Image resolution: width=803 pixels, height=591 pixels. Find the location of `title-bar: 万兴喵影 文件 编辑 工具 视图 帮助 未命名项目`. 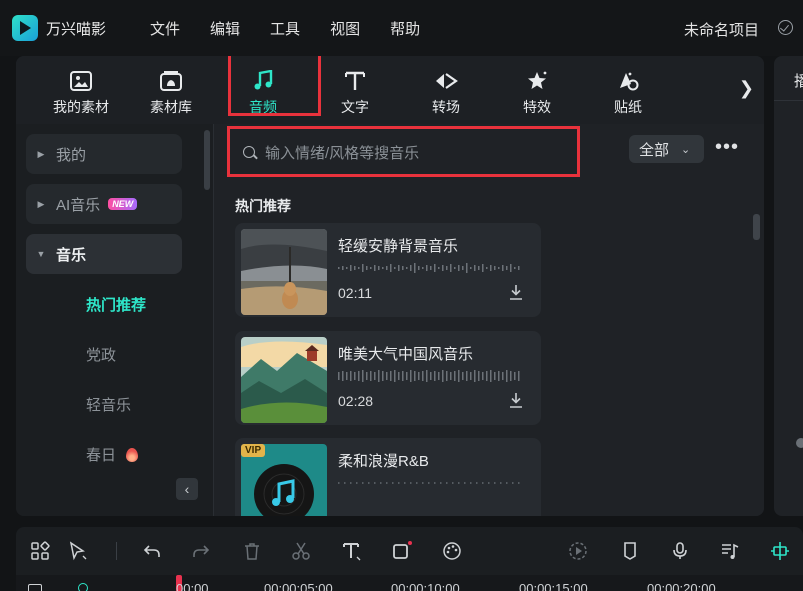

title-bar: 万兴喵影 文件 编辑 工具 视图 帮助 未命名项目 is located at coordinates (401, 28).